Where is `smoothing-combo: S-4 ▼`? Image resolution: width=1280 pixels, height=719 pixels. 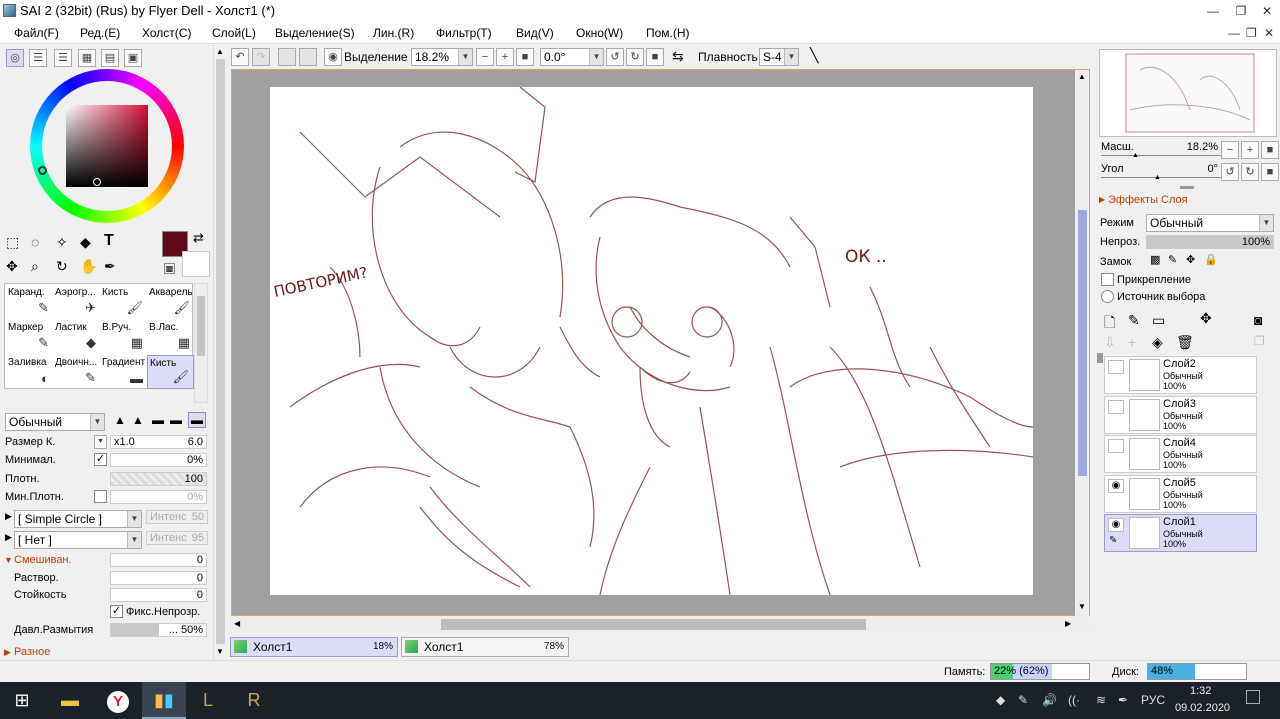 smoothing-combo: S-4 ▼ is located at coordinates (779, 57).